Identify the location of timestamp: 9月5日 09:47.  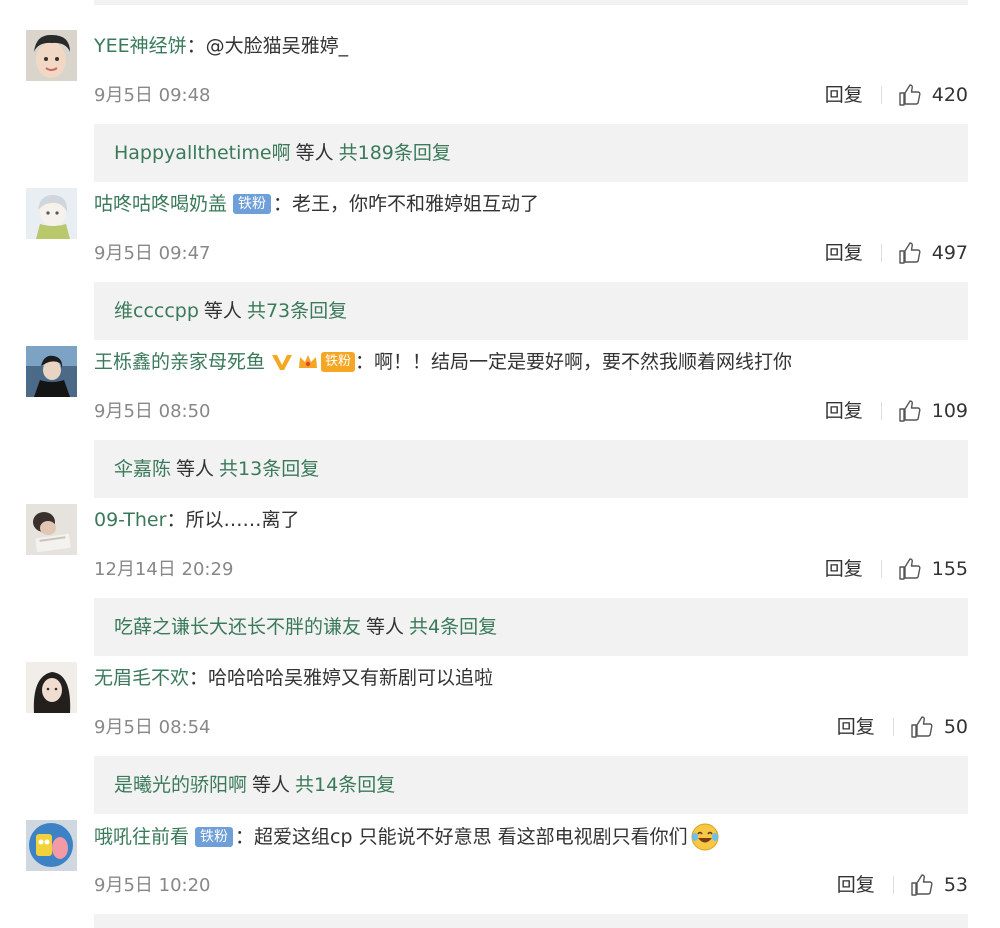
(152, 253).